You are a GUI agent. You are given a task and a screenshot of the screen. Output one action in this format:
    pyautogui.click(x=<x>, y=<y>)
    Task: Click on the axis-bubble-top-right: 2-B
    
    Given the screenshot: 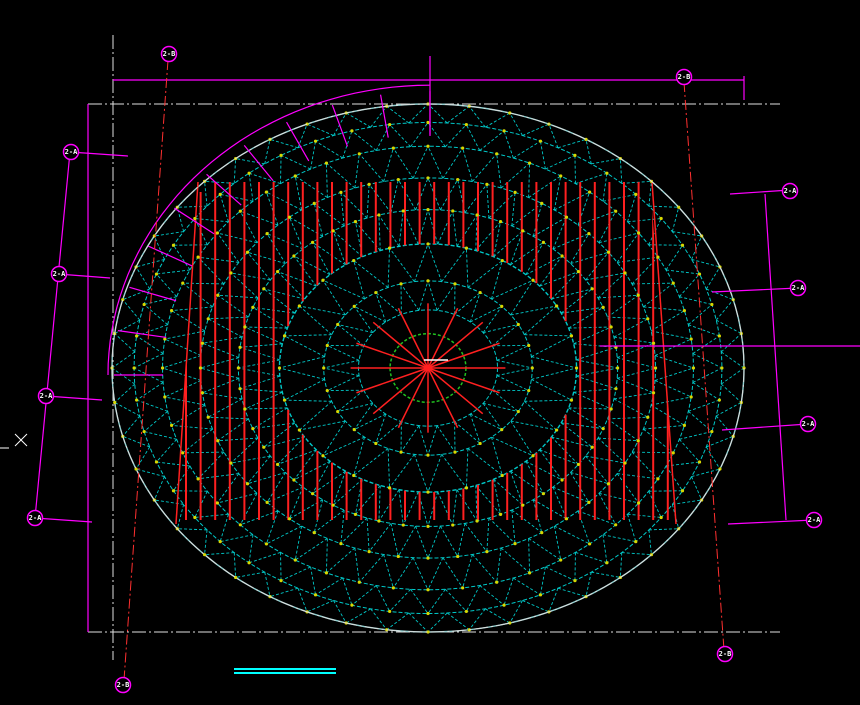 What is the action you would take?
    pyautogui.click(x=684, y=77)
    